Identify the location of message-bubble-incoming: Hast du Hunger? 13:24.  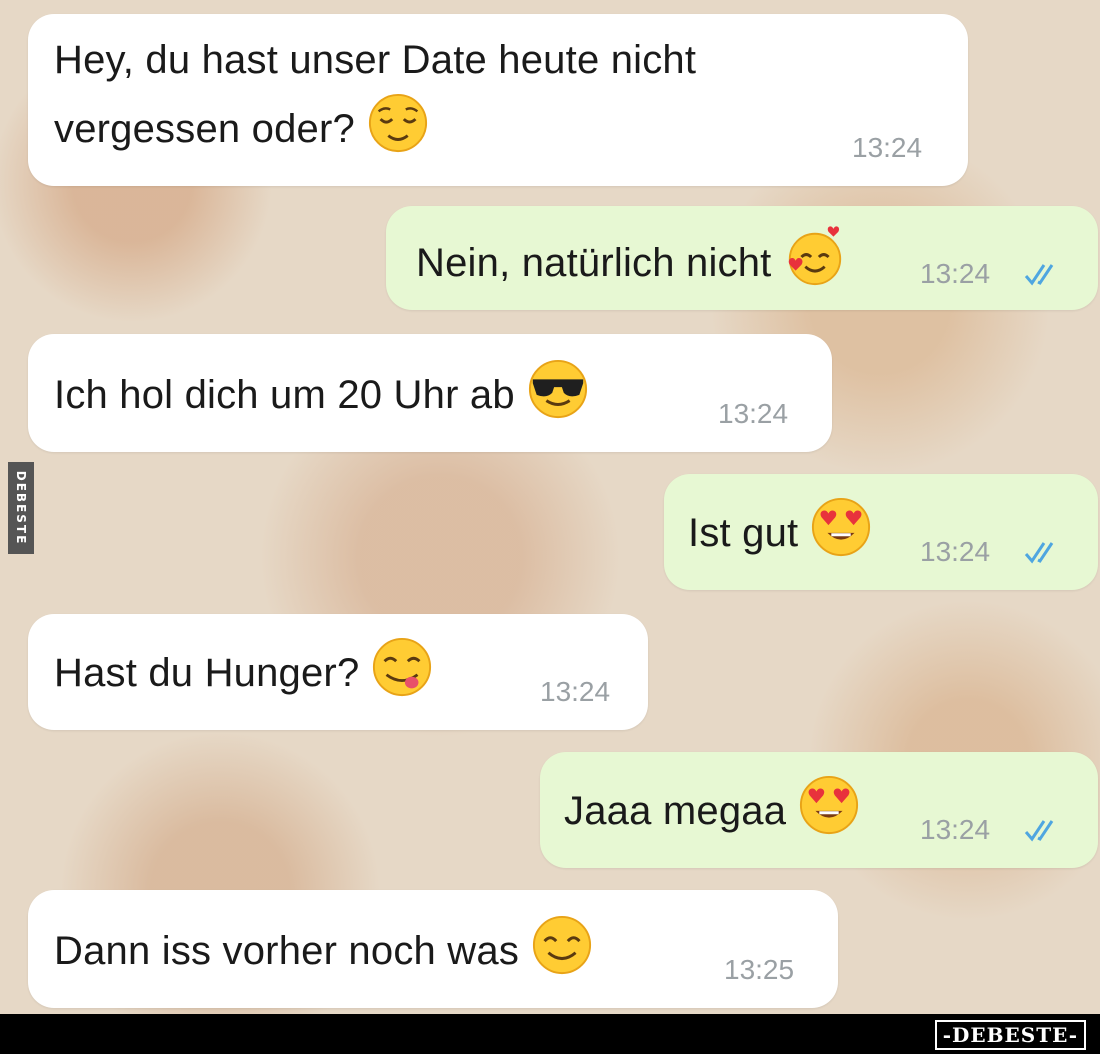
(338, 672).